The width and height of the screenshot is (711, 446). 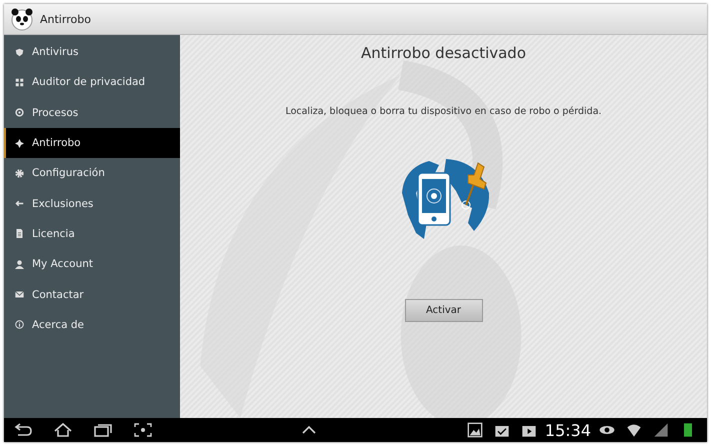 What do you see at coordinates (92, 52) in the screenshot?
I see `sidebar-item: Antivirus` at bounding box center [92, 52].